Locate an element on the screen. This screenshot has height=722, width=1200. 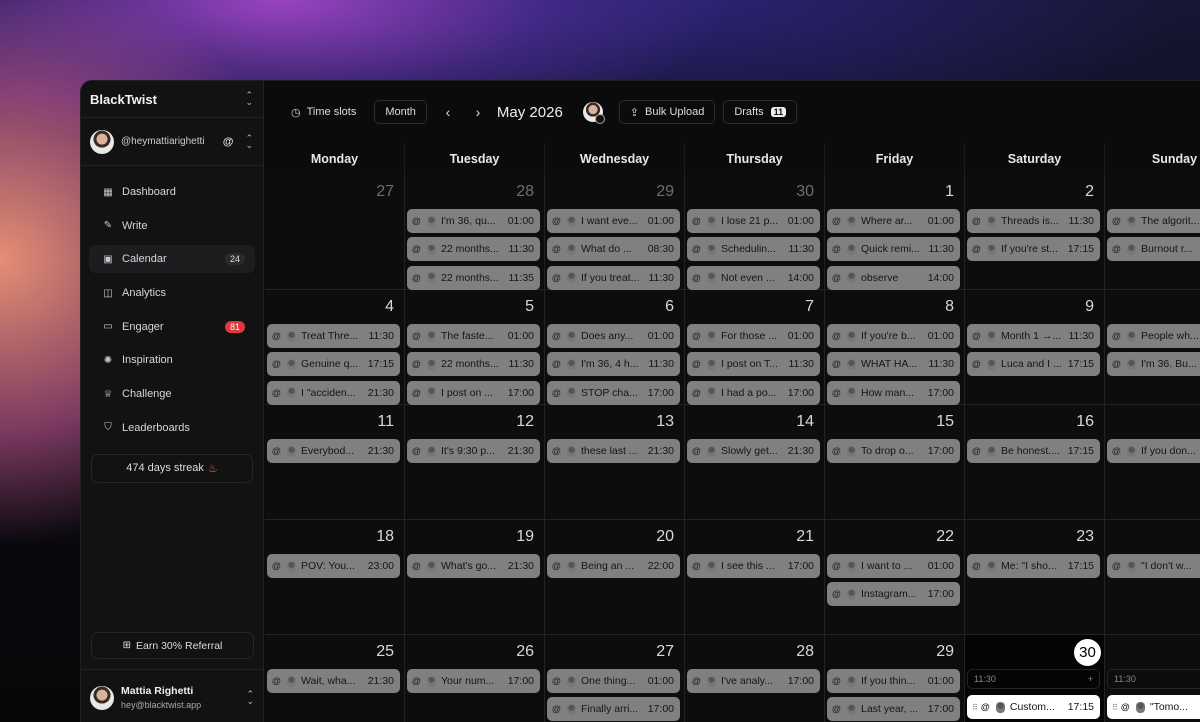
scheduled-post: @ What do ... 08:30 is located at coordinates (613, 249).